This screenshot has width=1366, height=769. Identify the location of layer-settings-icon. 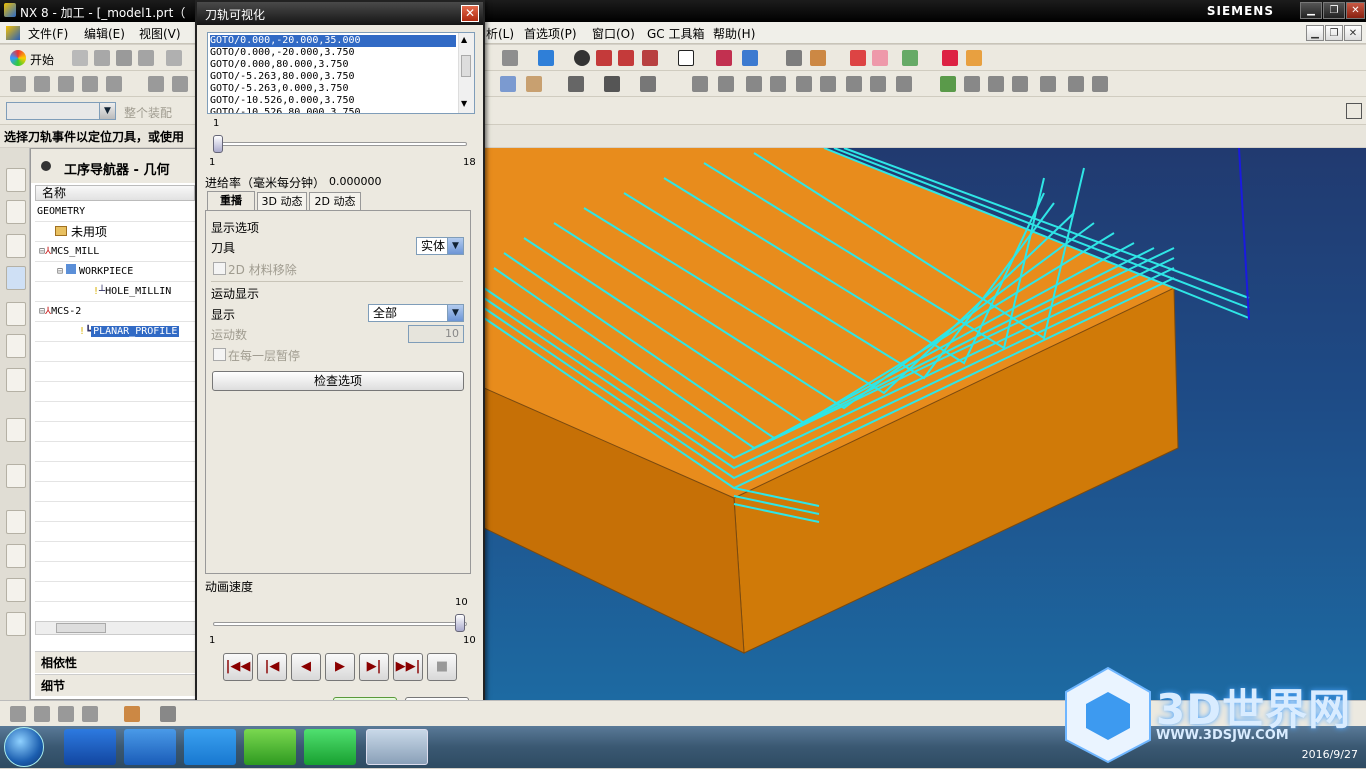
(996, 84).